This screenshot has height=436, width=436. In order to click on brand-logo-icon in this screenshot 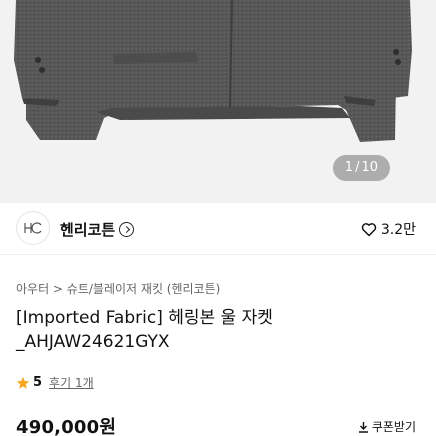, I will do `click(33, 228)`.